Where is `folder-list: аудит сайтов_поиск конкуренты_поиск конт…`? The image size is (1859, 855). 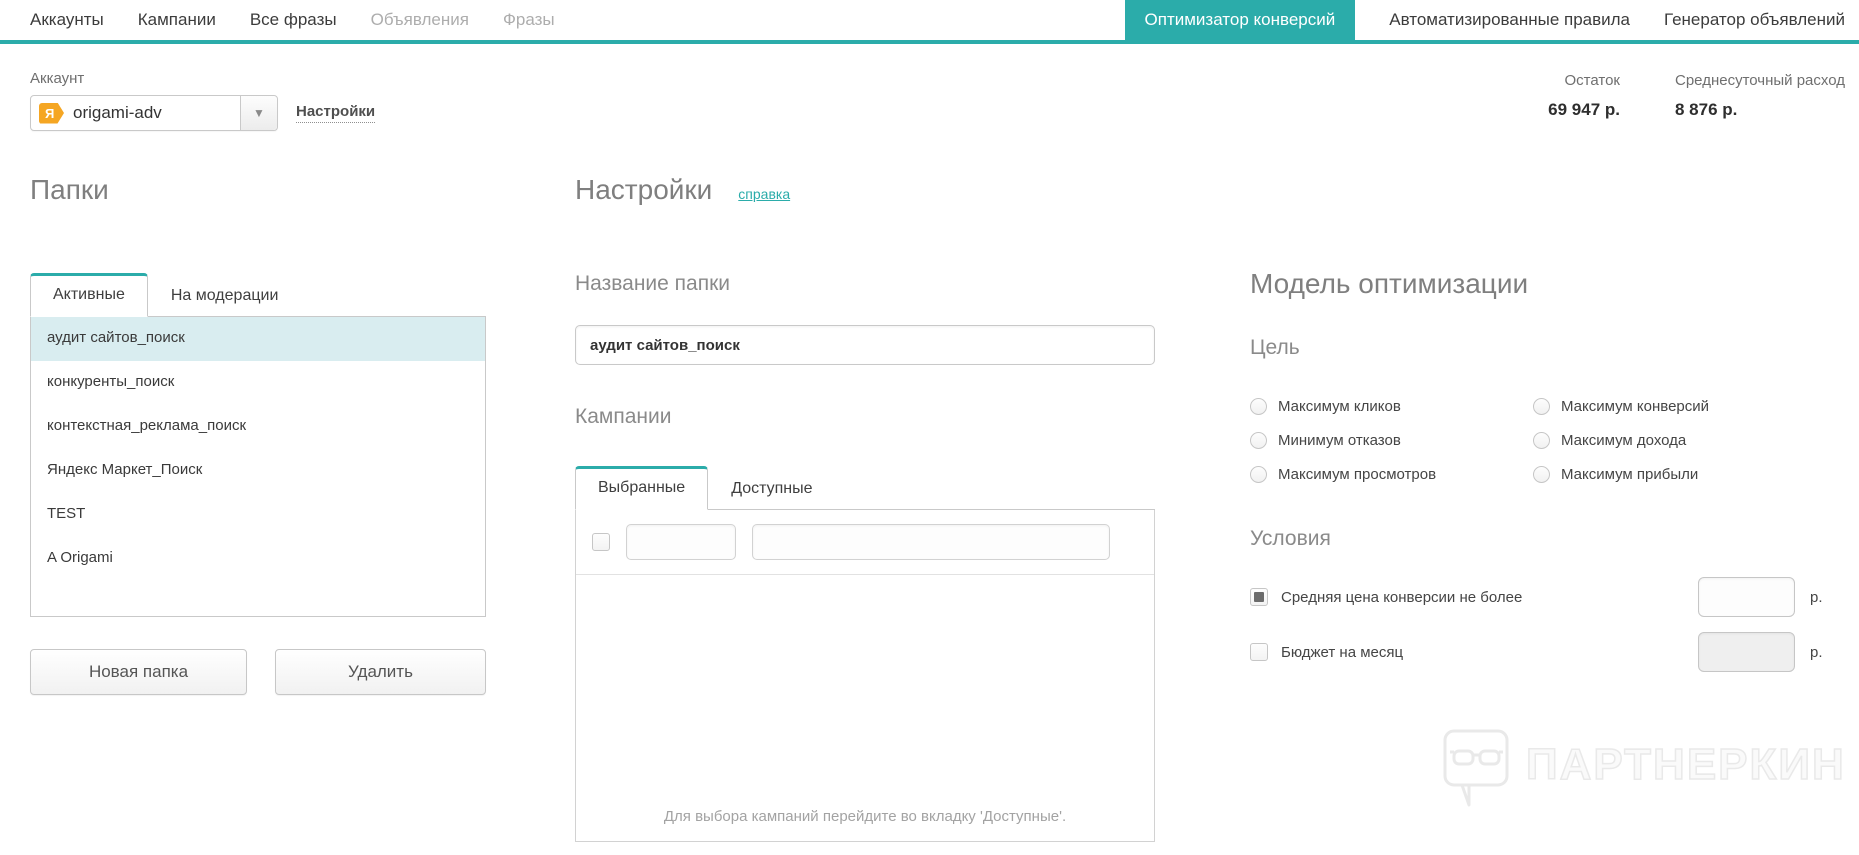
folder-list: аудит сайтов_поиск конкуренты_поиск конт… is located at coordinates (258, 467).